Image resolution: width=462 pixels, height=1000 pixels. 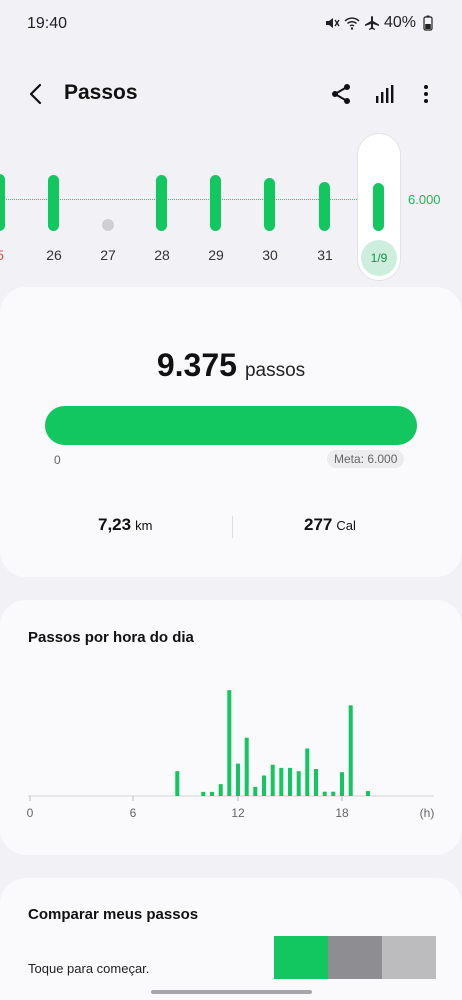 I want to click on status-icons: 40%, so click(x=380, y=23).